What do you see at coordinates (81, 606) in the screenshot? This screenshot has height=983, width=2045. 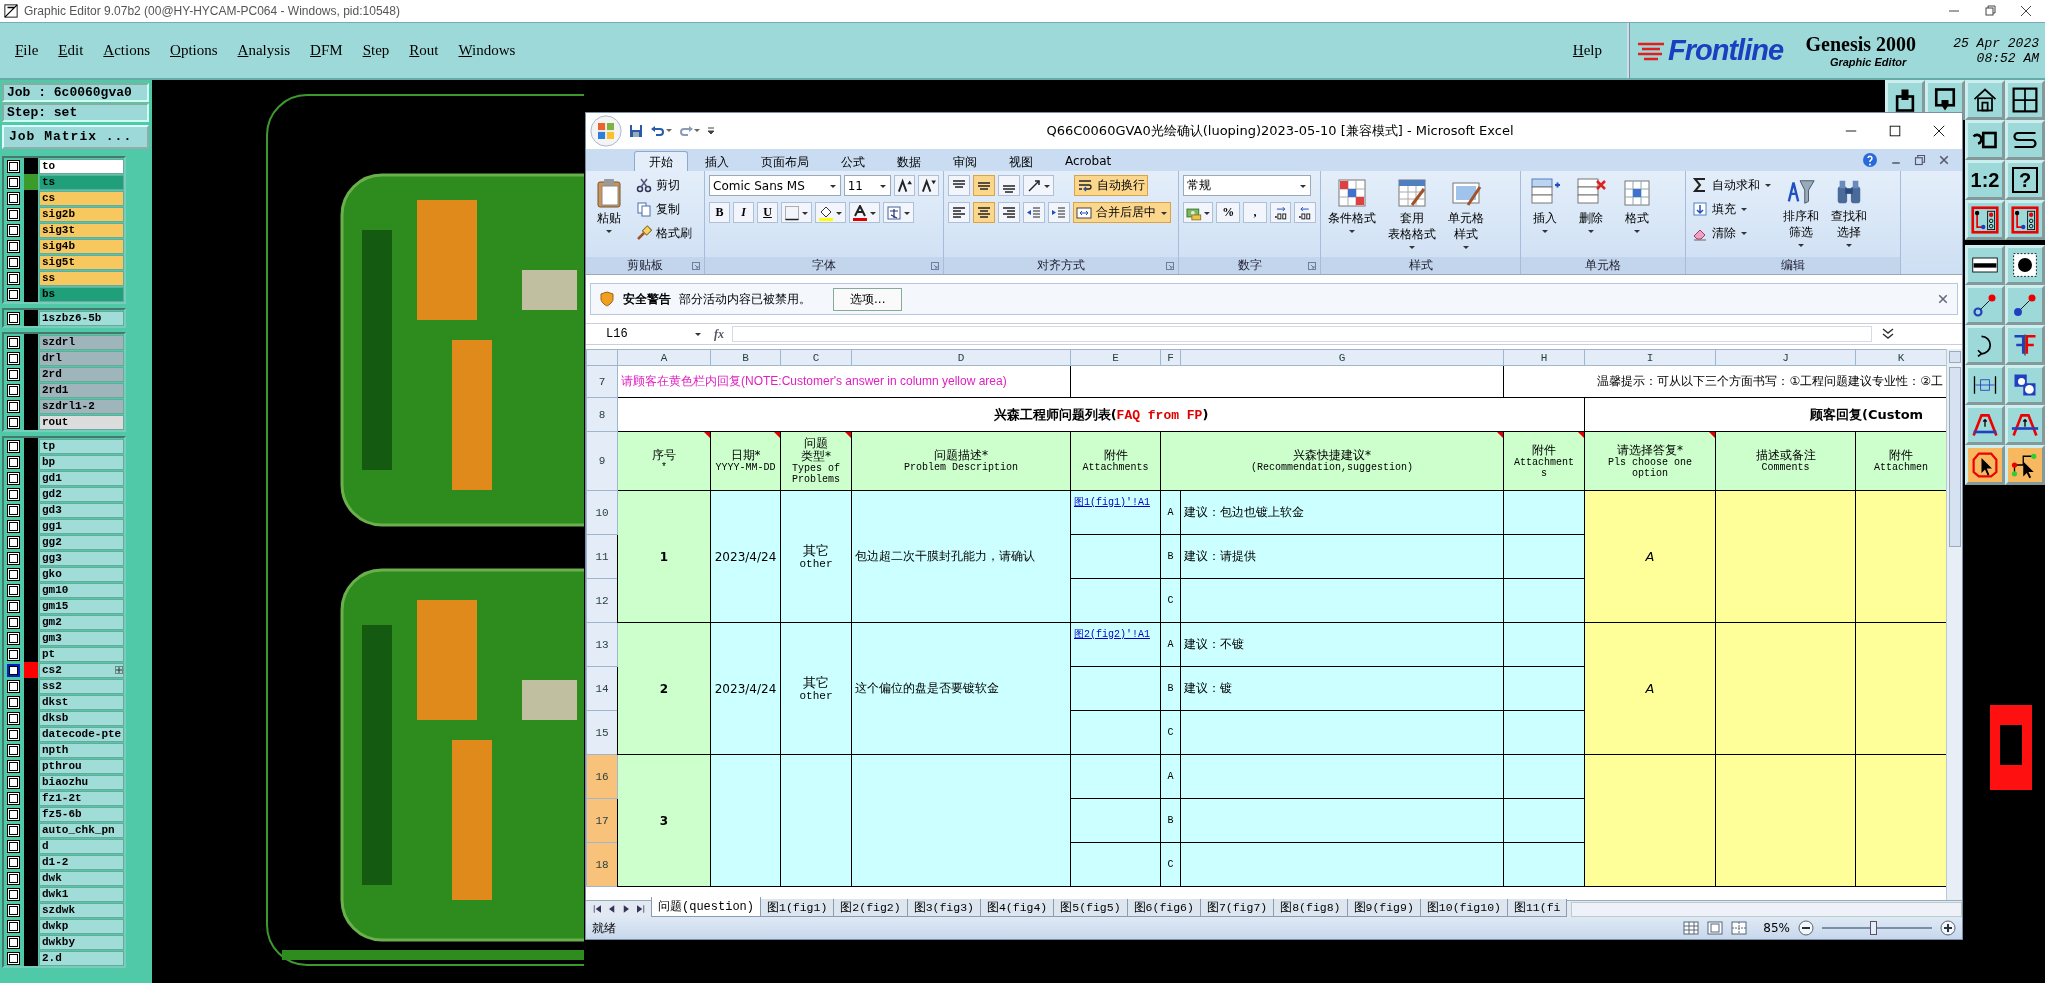 I see `layer-name: gm15` at bounding box center [81, 606].